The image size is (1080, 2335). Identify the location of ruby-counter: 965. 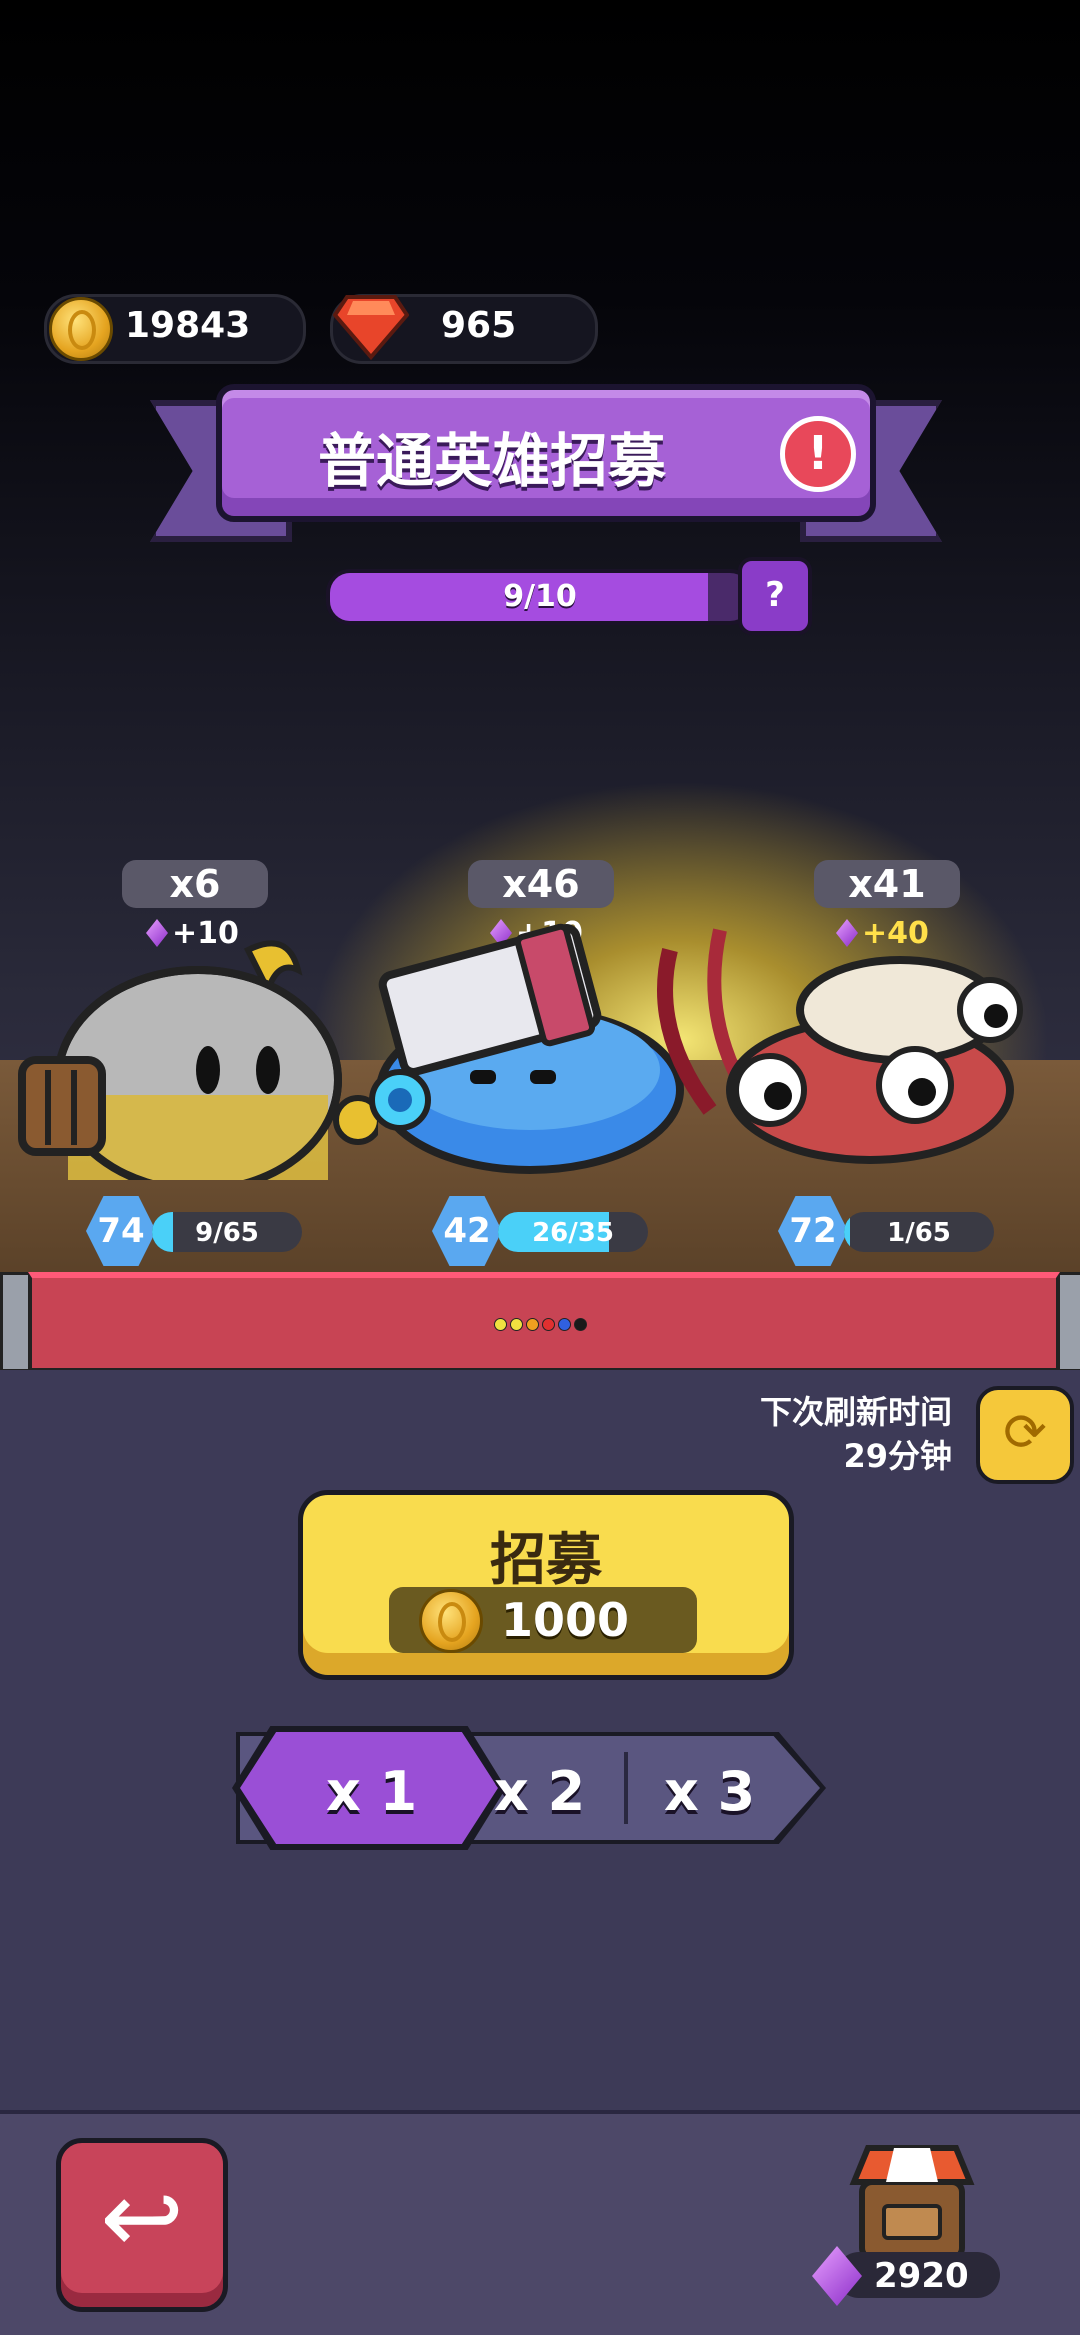
(464, 329).